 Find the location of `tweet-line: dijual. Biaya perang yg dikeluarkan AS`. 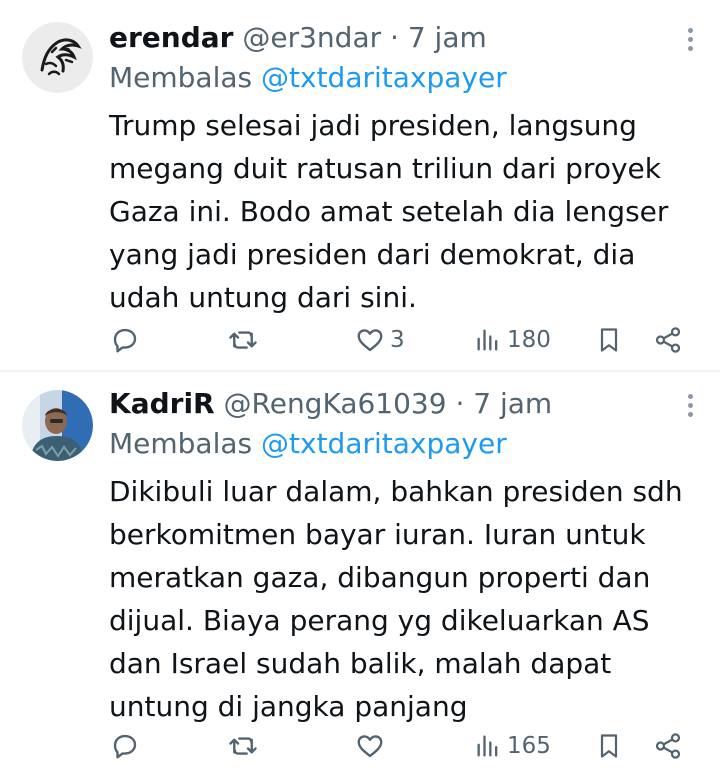

tweet-line: dijual. Biaya perang yg dikeluarkan AS is located at coordinates (379, 620).